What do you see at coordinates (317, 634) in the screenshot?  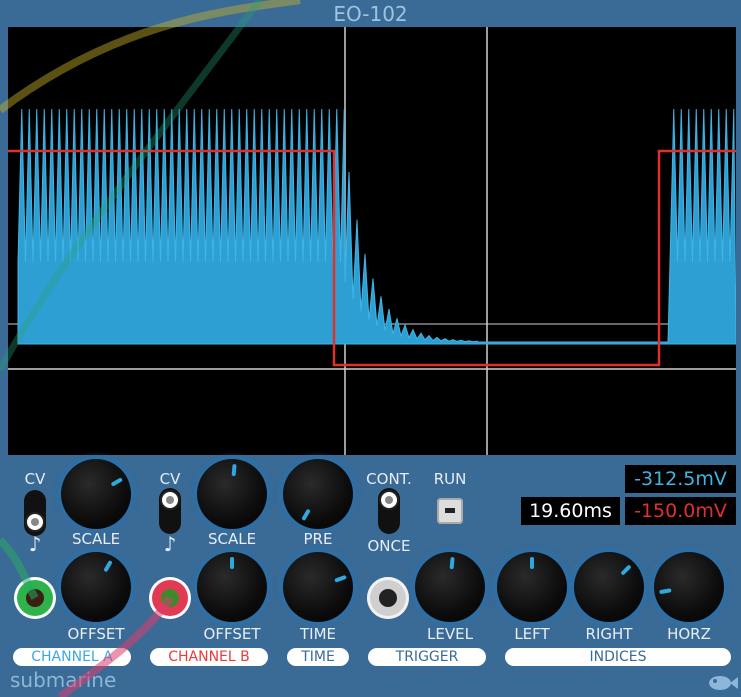 I see `time-label: TIME` at bounding box center [317, 634].